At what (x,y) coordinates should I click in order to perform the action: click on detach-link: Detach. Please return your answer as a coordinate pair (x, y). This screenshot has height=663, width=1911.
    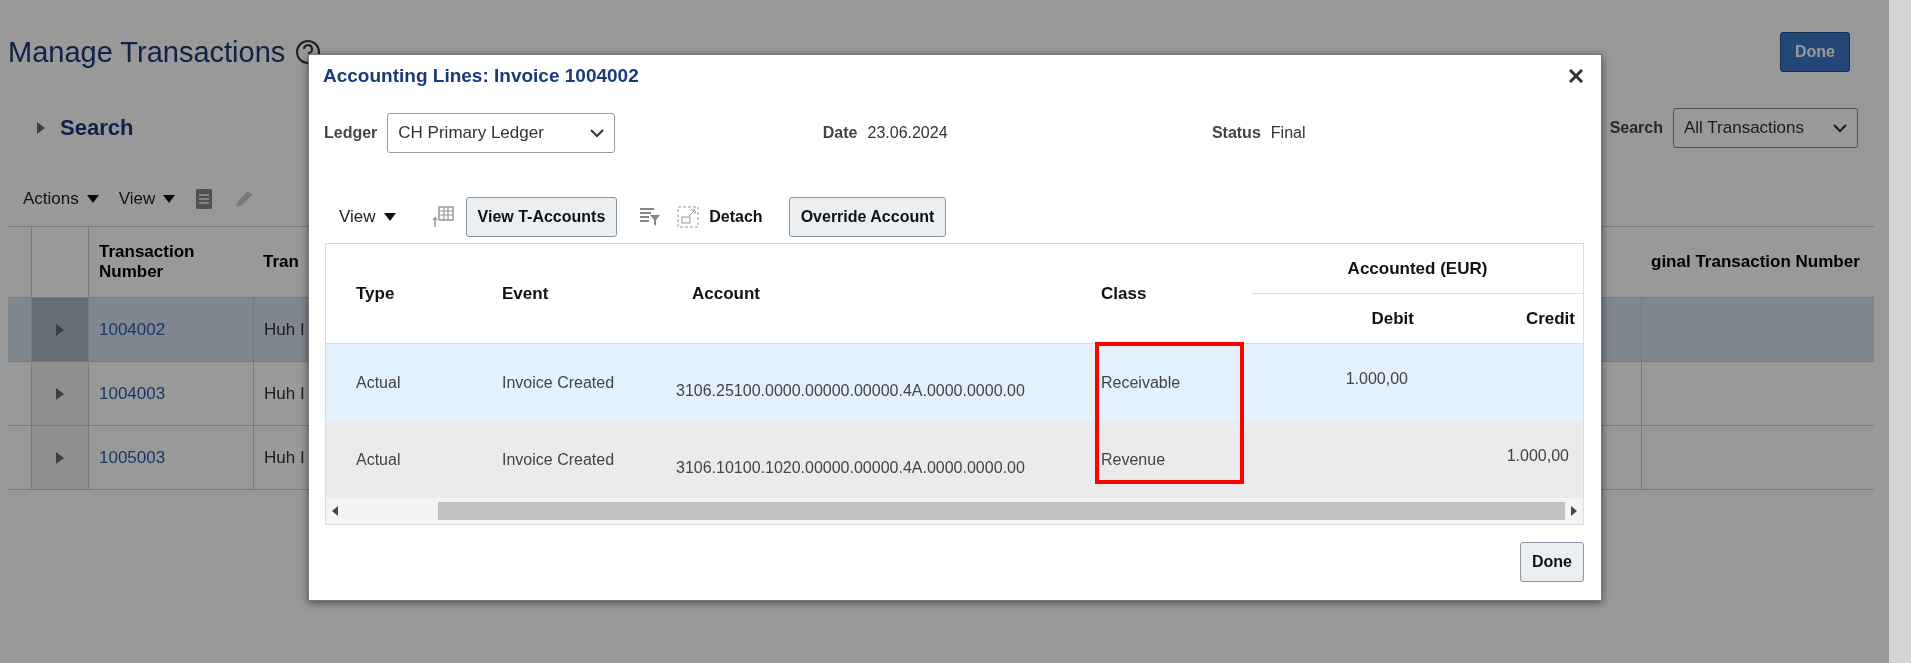
    Looking at the image, I should click on (736, 217).